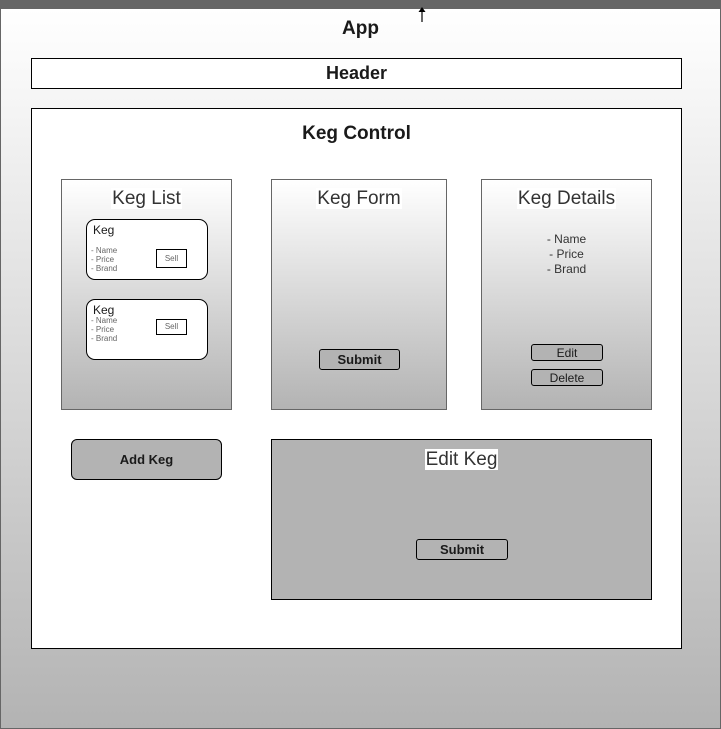  I want to click on keg-details-props: - Name - Price - Brand, so click(566, 254).